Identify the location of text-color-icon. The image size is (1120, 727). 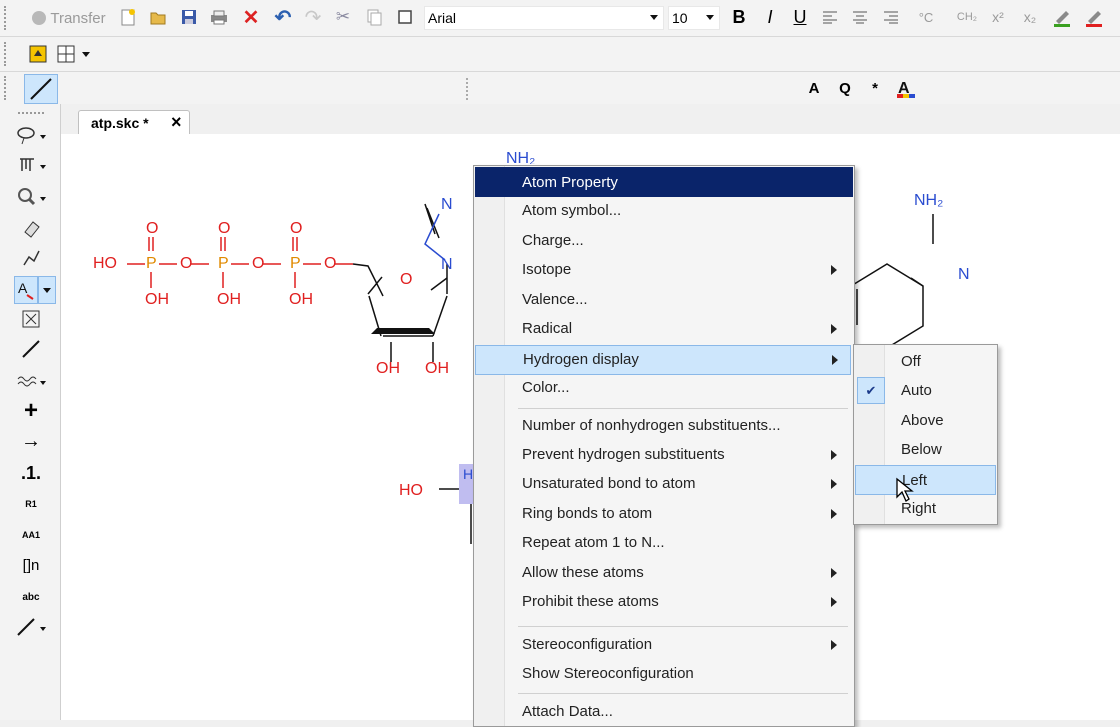
(1094, 17).